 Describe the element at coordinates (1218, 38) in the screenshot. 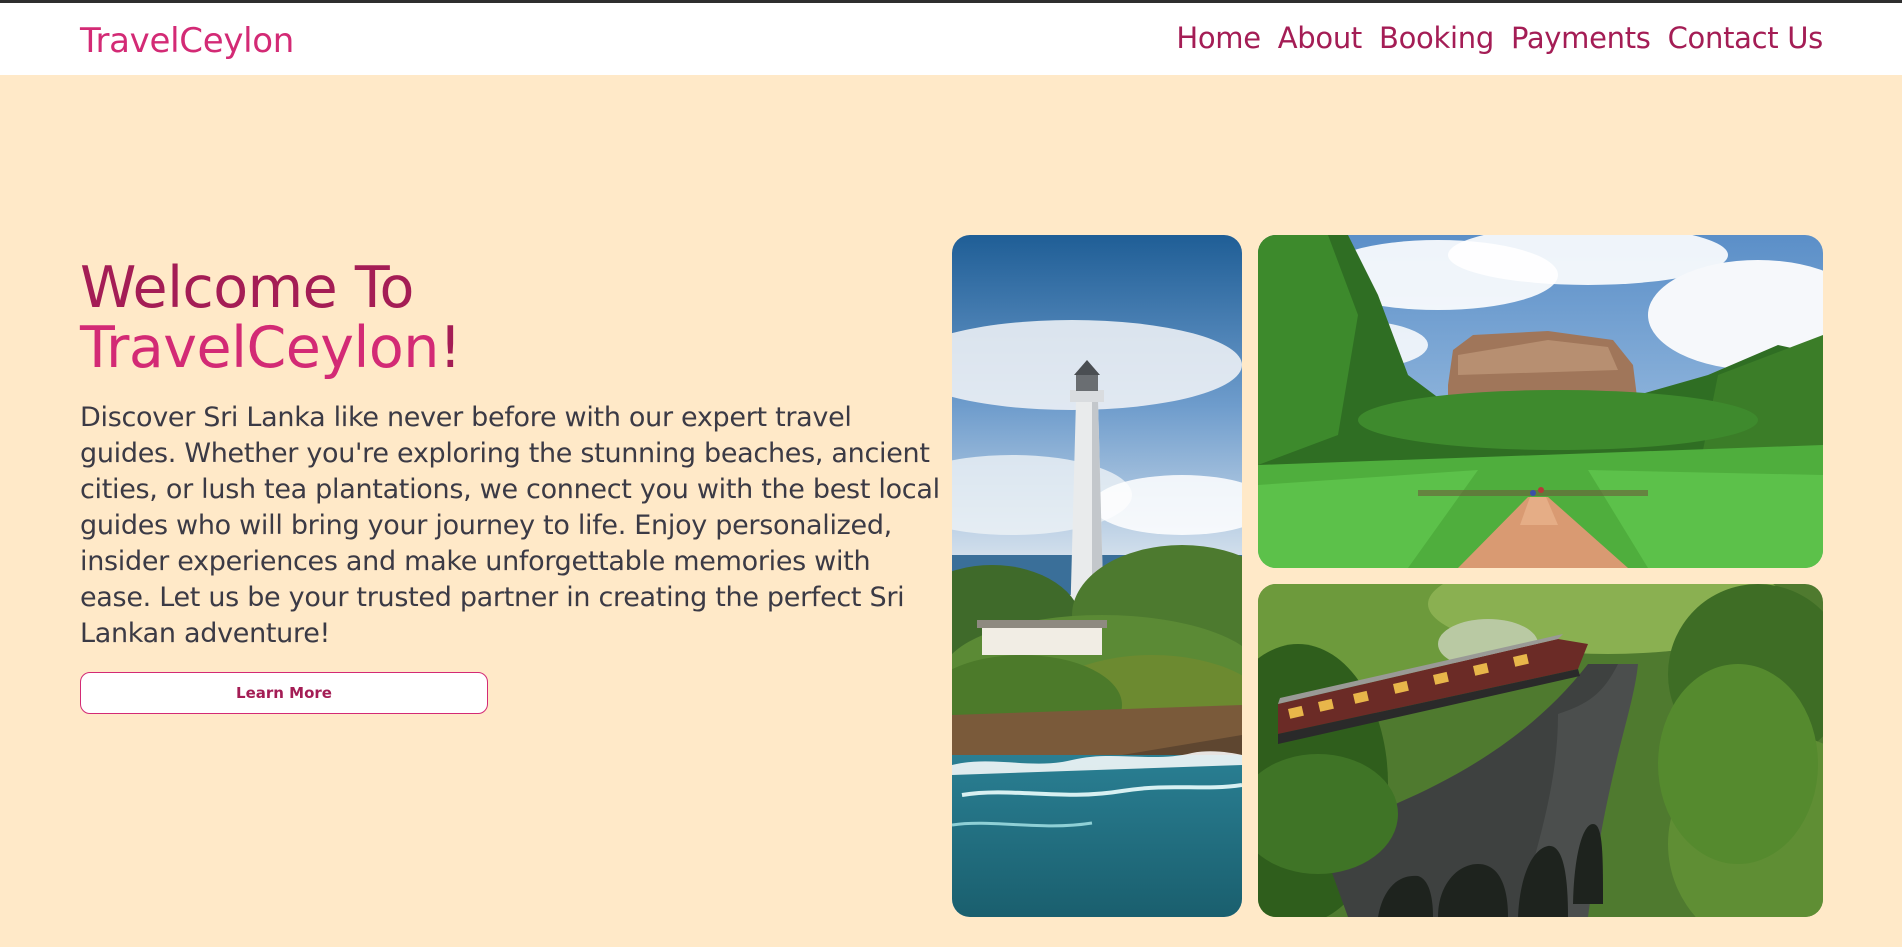

I see `nav-link-home: Home` at that location.